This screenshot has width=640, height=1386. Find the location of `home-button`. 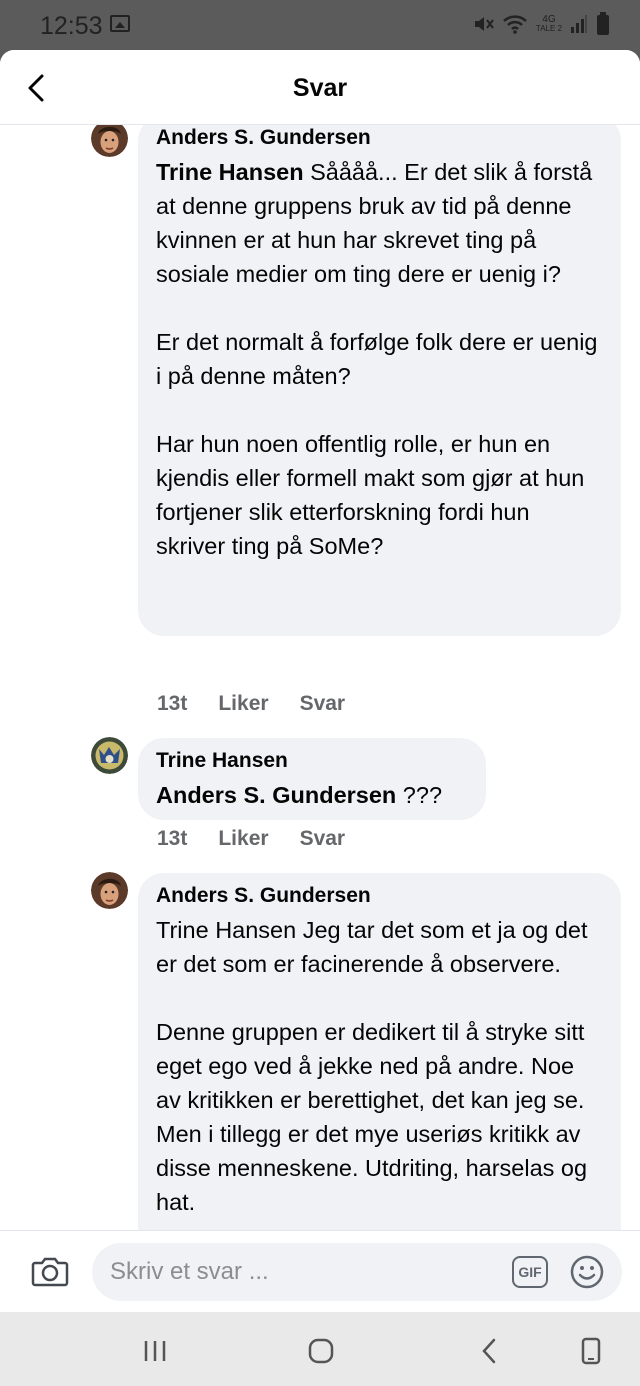

home-button is located at coordinates (321, 1351).